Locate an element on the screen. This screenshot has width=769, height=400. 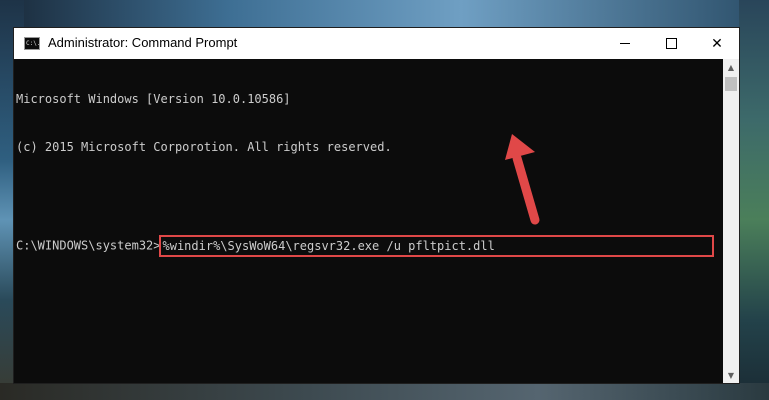
maximize-icon is located at coordinates (671, 43).